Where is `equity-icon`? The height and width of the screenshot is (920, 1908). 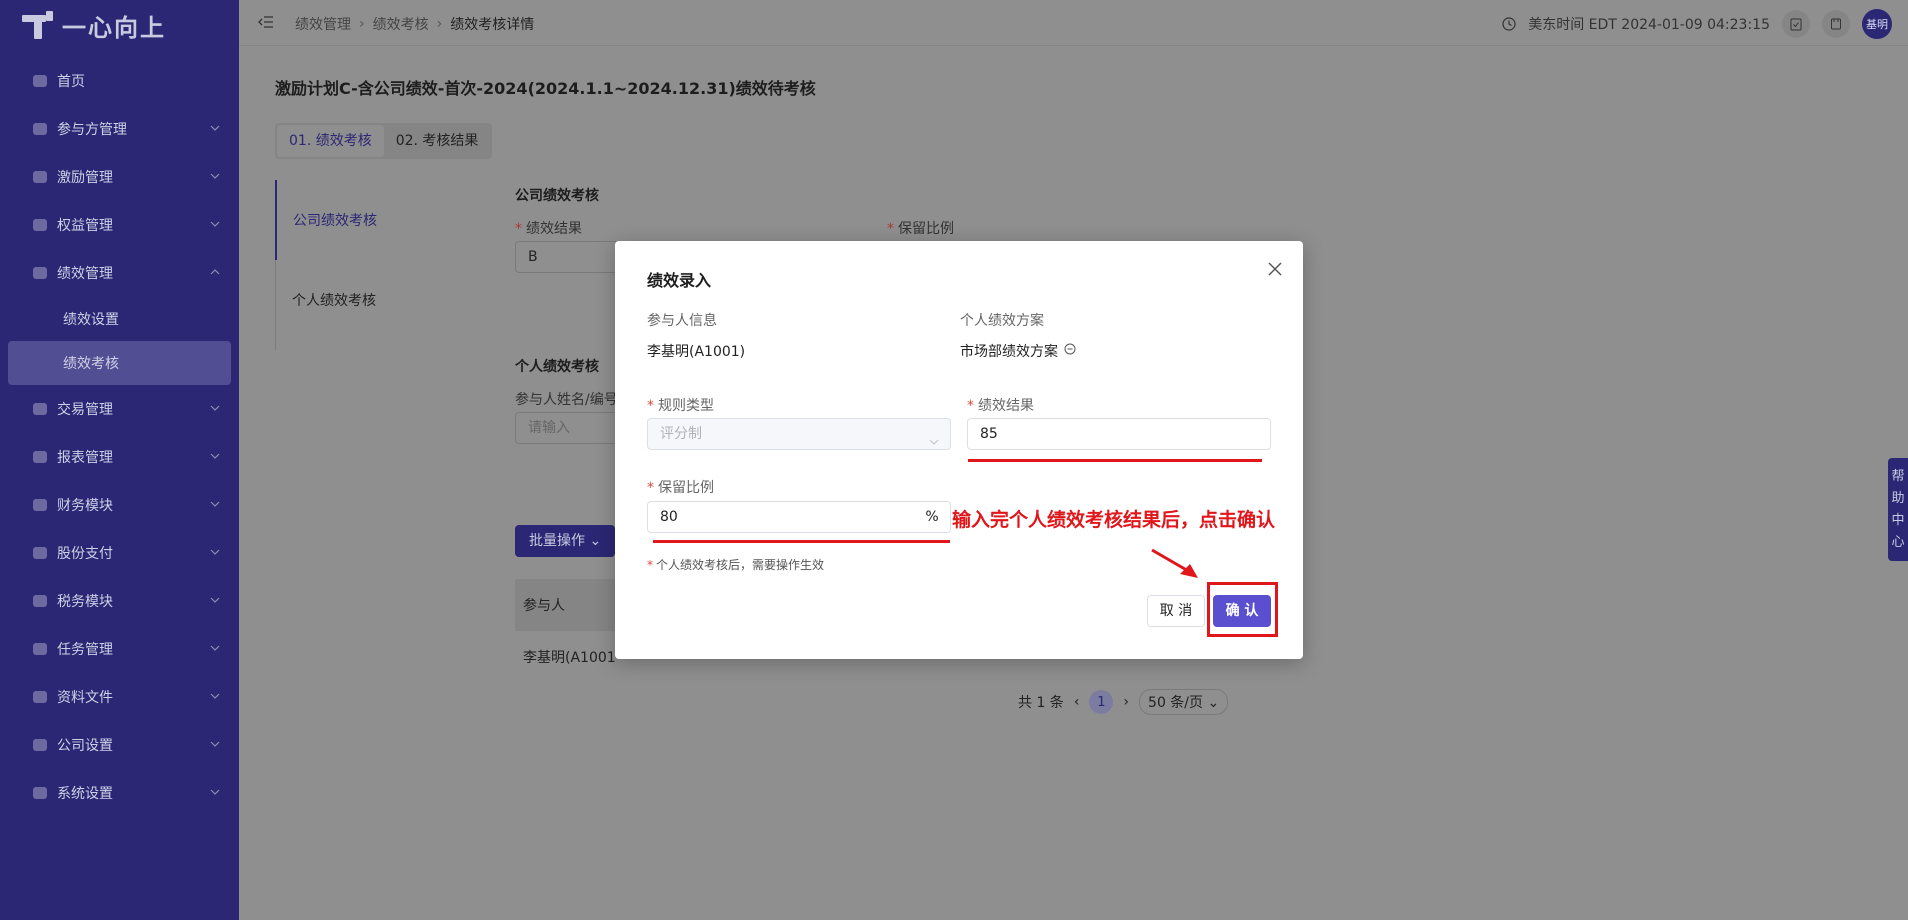 equity-icon is located at coordinates (40, 225).